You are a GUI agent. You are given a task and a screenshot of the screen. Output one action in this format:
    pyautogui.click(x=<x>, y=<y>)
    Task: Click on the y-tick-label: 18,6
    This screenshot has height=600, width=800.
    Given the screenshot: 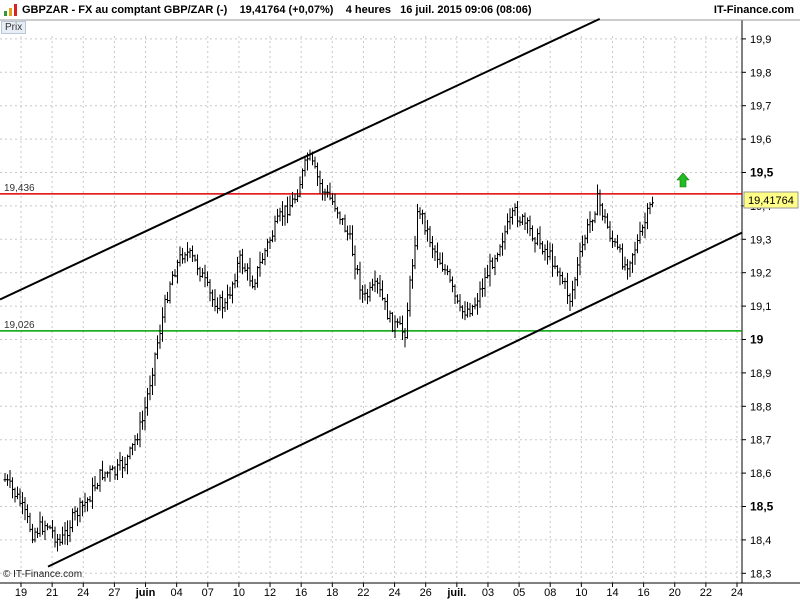 What is the action you would take?
    pyautogui.click(x=760, y=474)
    